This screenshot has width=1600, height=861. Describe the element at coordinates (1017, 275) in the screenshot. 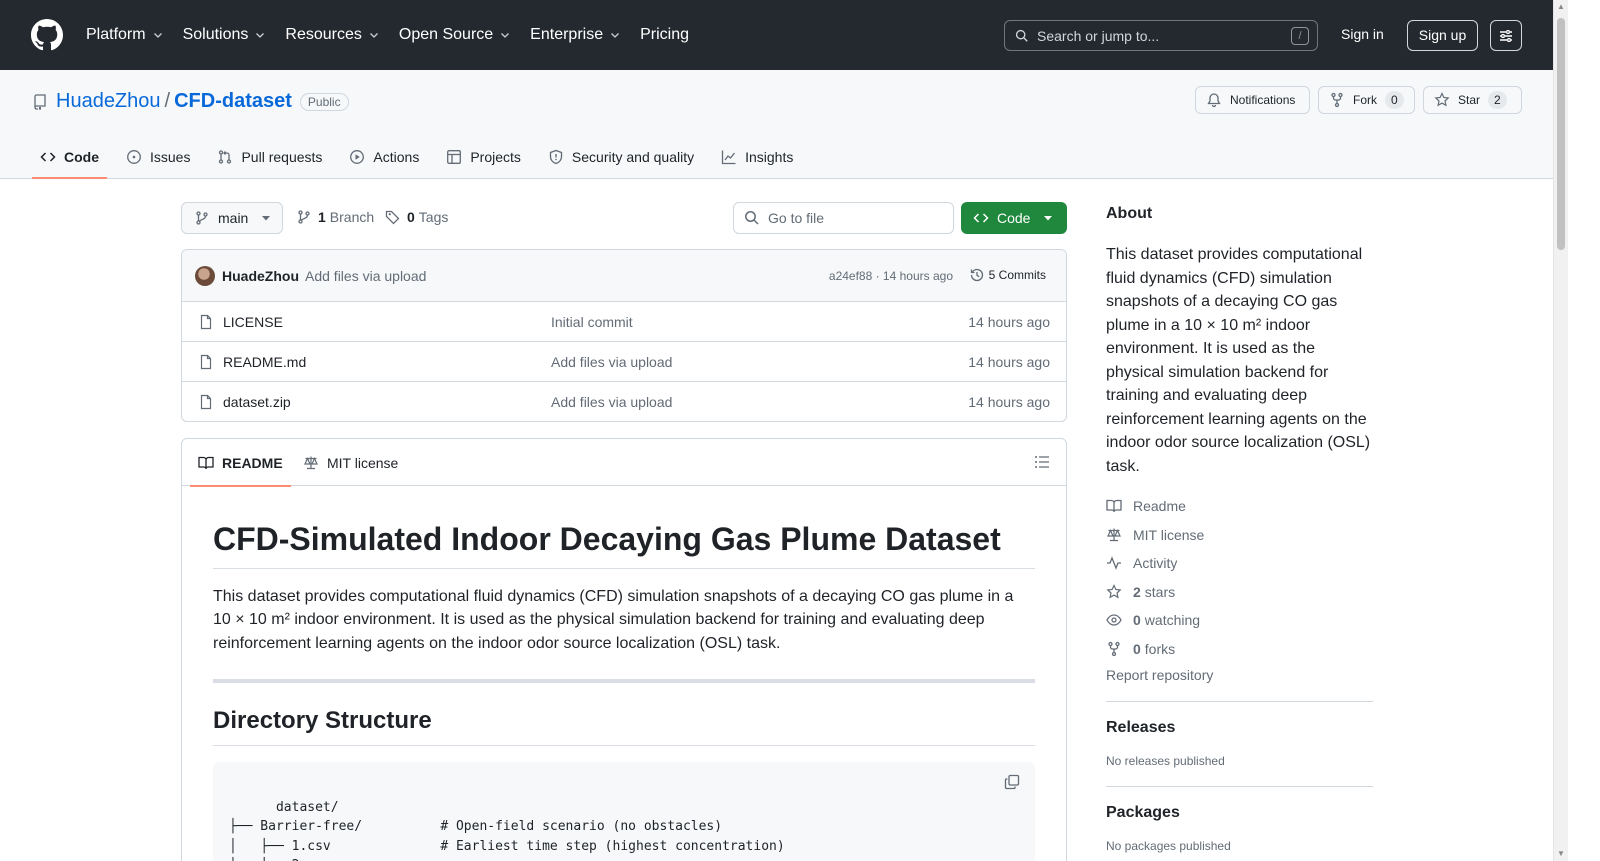

I see `commits-count: 5 Commits` at that location.